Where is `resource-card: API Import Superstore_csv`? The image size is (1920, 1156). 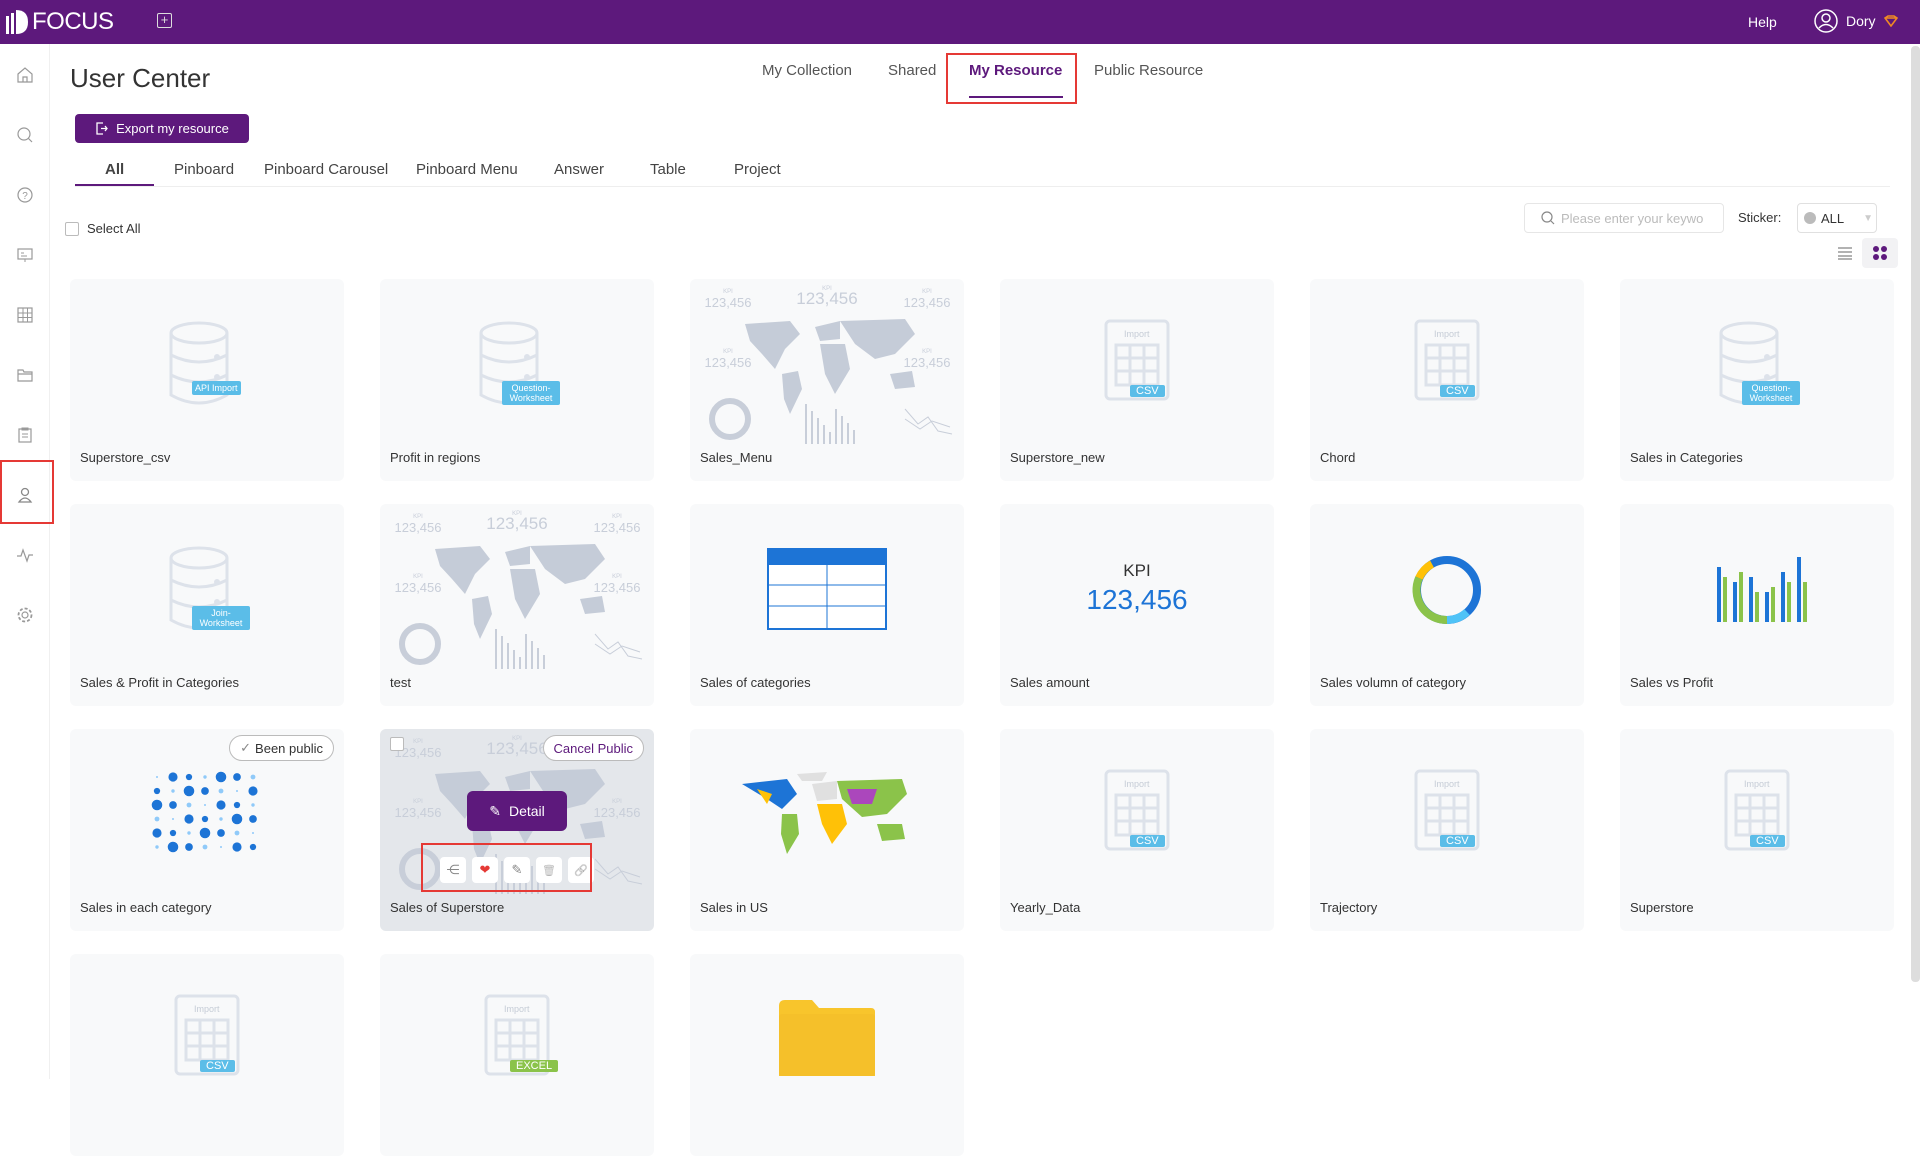 resource-card: API Import Superstore_csv is located at coordinates (207, 380).